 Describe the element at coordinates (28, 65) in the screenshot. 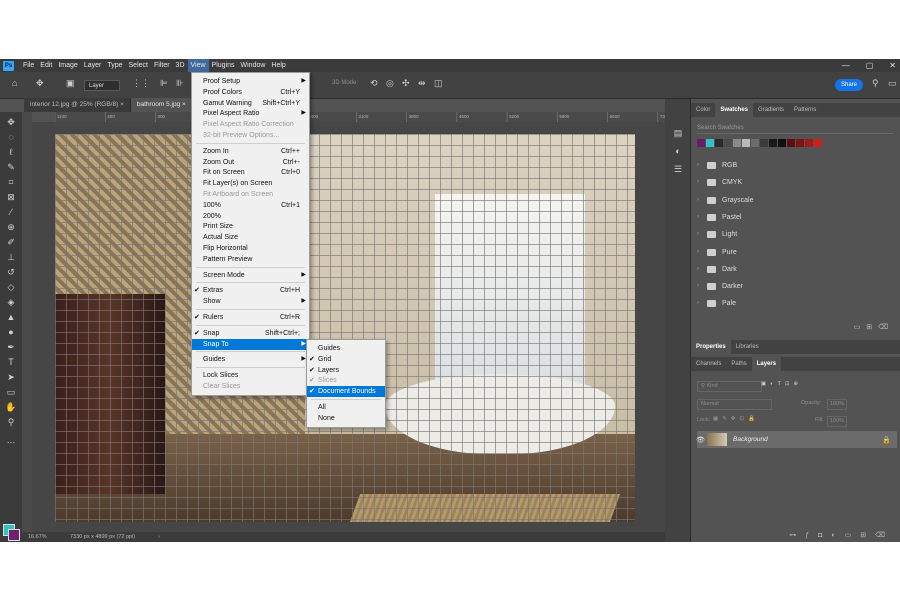

I see `menu-file: File` at that location.